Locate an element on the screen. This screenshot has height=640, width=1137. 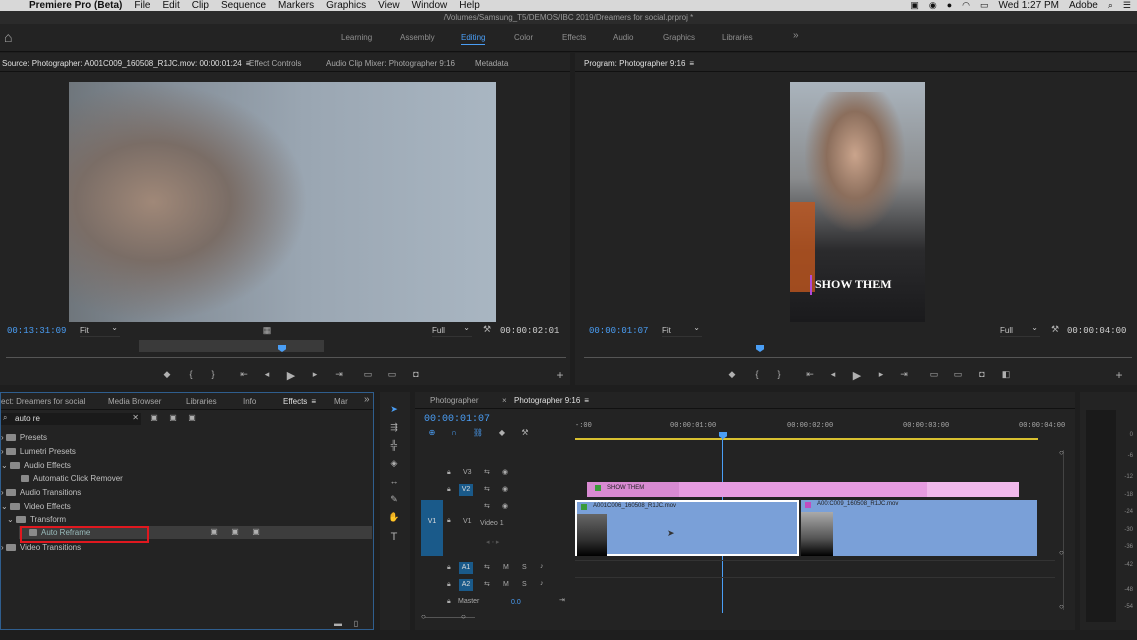
source-timecode: 00:13:31:09 is located at coordinates (36, 331).